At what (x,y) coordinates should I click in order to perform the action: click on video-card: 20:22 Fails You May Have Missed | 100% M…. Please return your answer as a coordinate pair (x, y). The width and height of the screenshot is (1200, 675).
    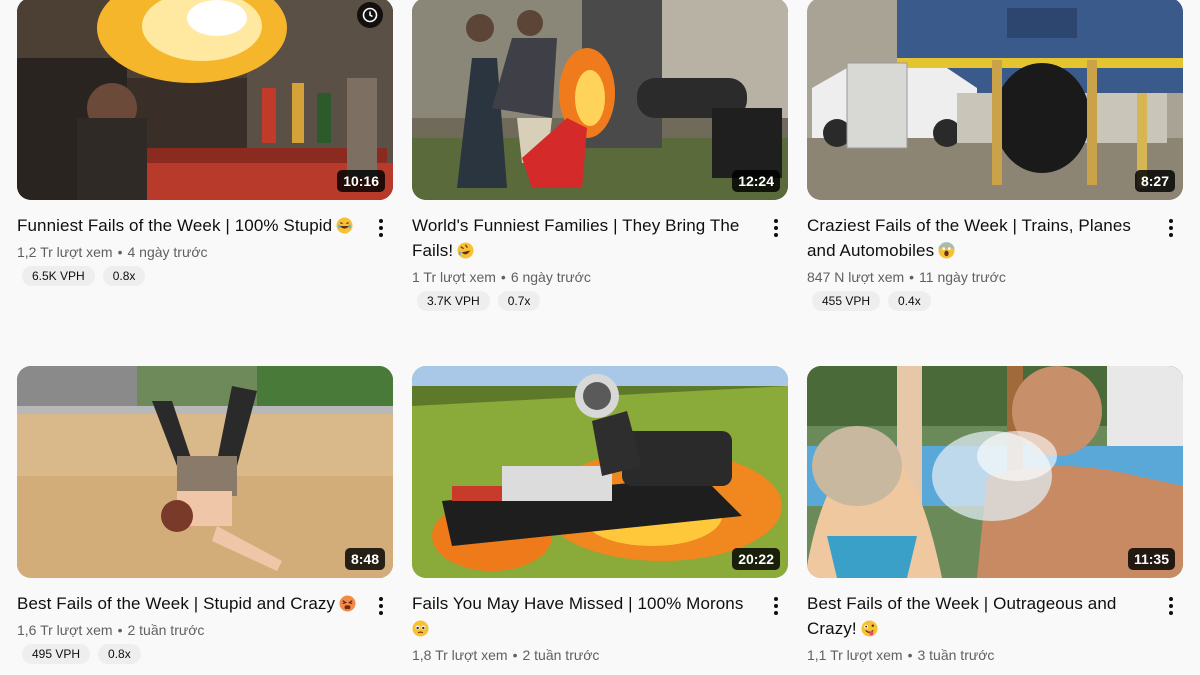
    Looking at the image, I should click on (600, 516).